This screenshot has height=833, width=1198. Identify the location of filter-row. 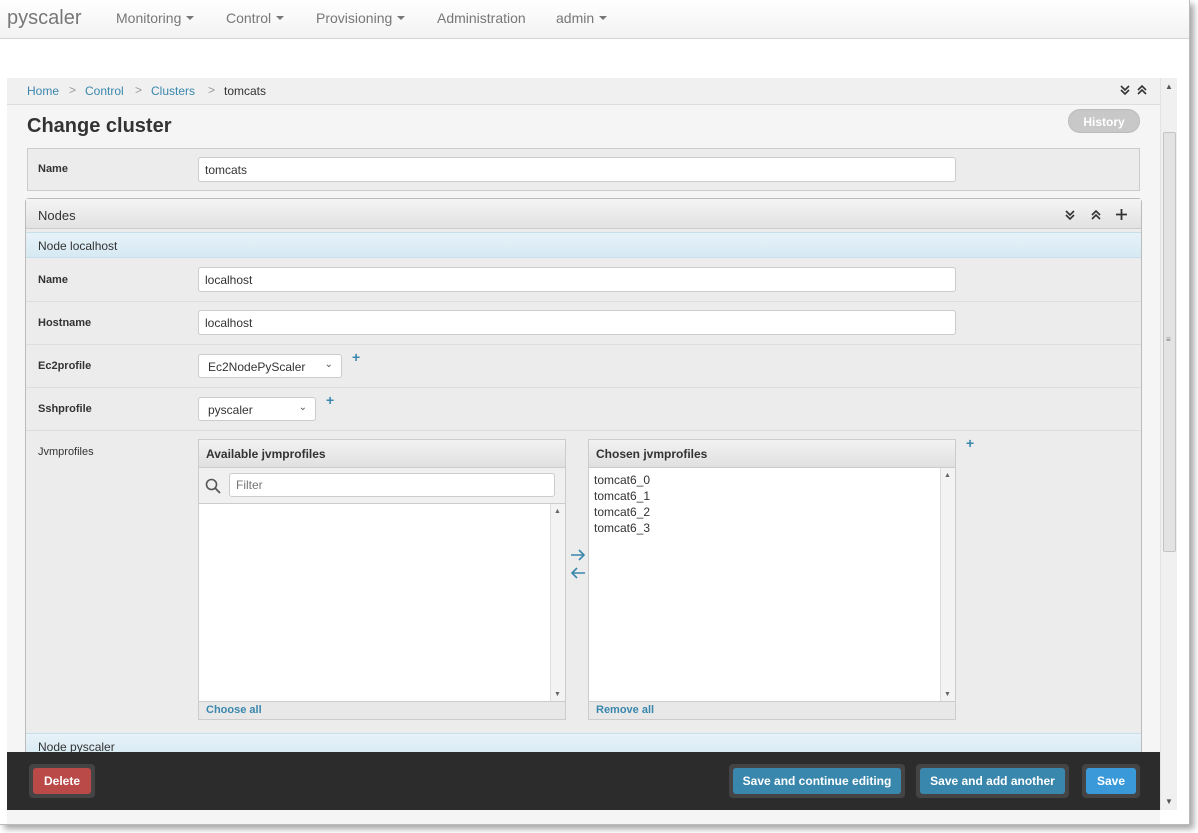
(382, 486).